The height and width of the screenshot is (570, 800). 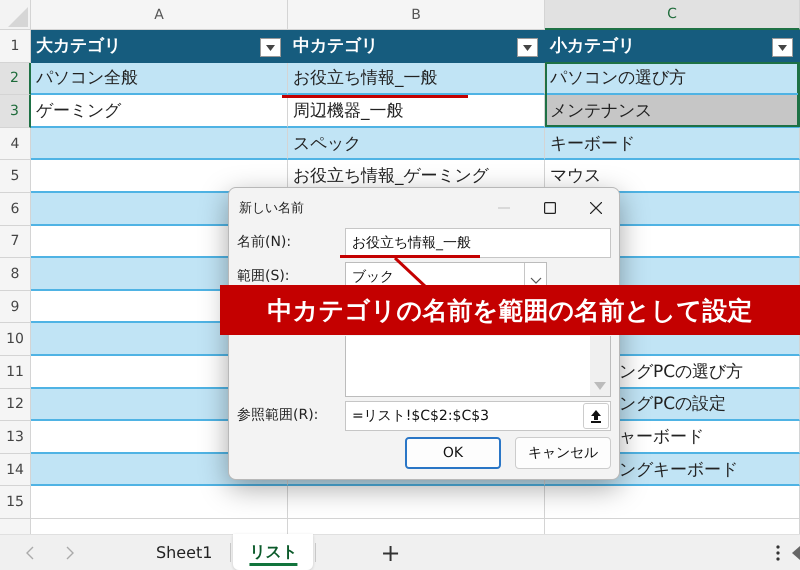 What do you see at coordinates (272, 208) in the screenshot?
I see `dialog-title: 新しい名前` at bounding box center [272, 208].